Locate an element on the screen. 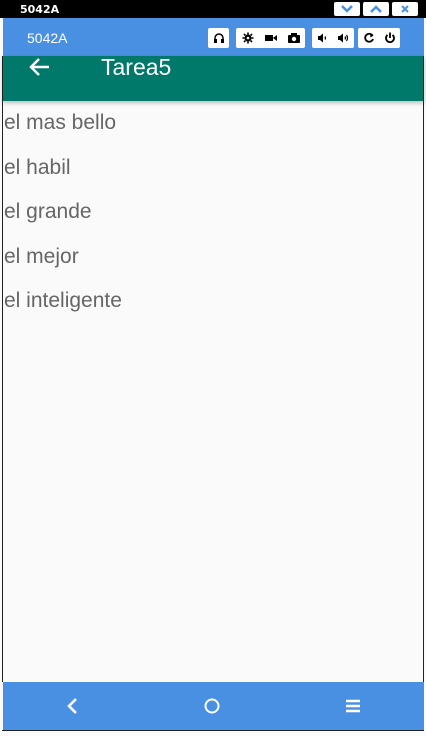 This screenshot has height=736, width=426. screen-border-left is located at coordinates (2, 369).